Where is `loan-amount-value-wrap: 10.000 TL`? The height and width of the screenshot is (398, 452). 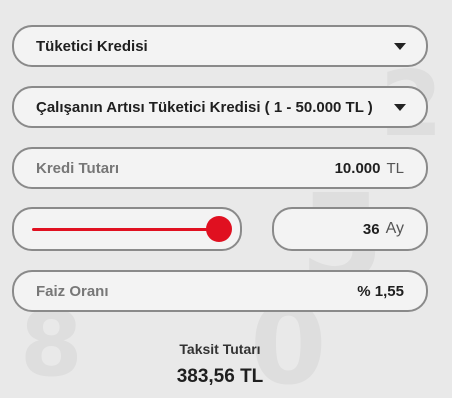
loan-amount-value-wrap: 10.000 TL is located at coordinates (369, 168).